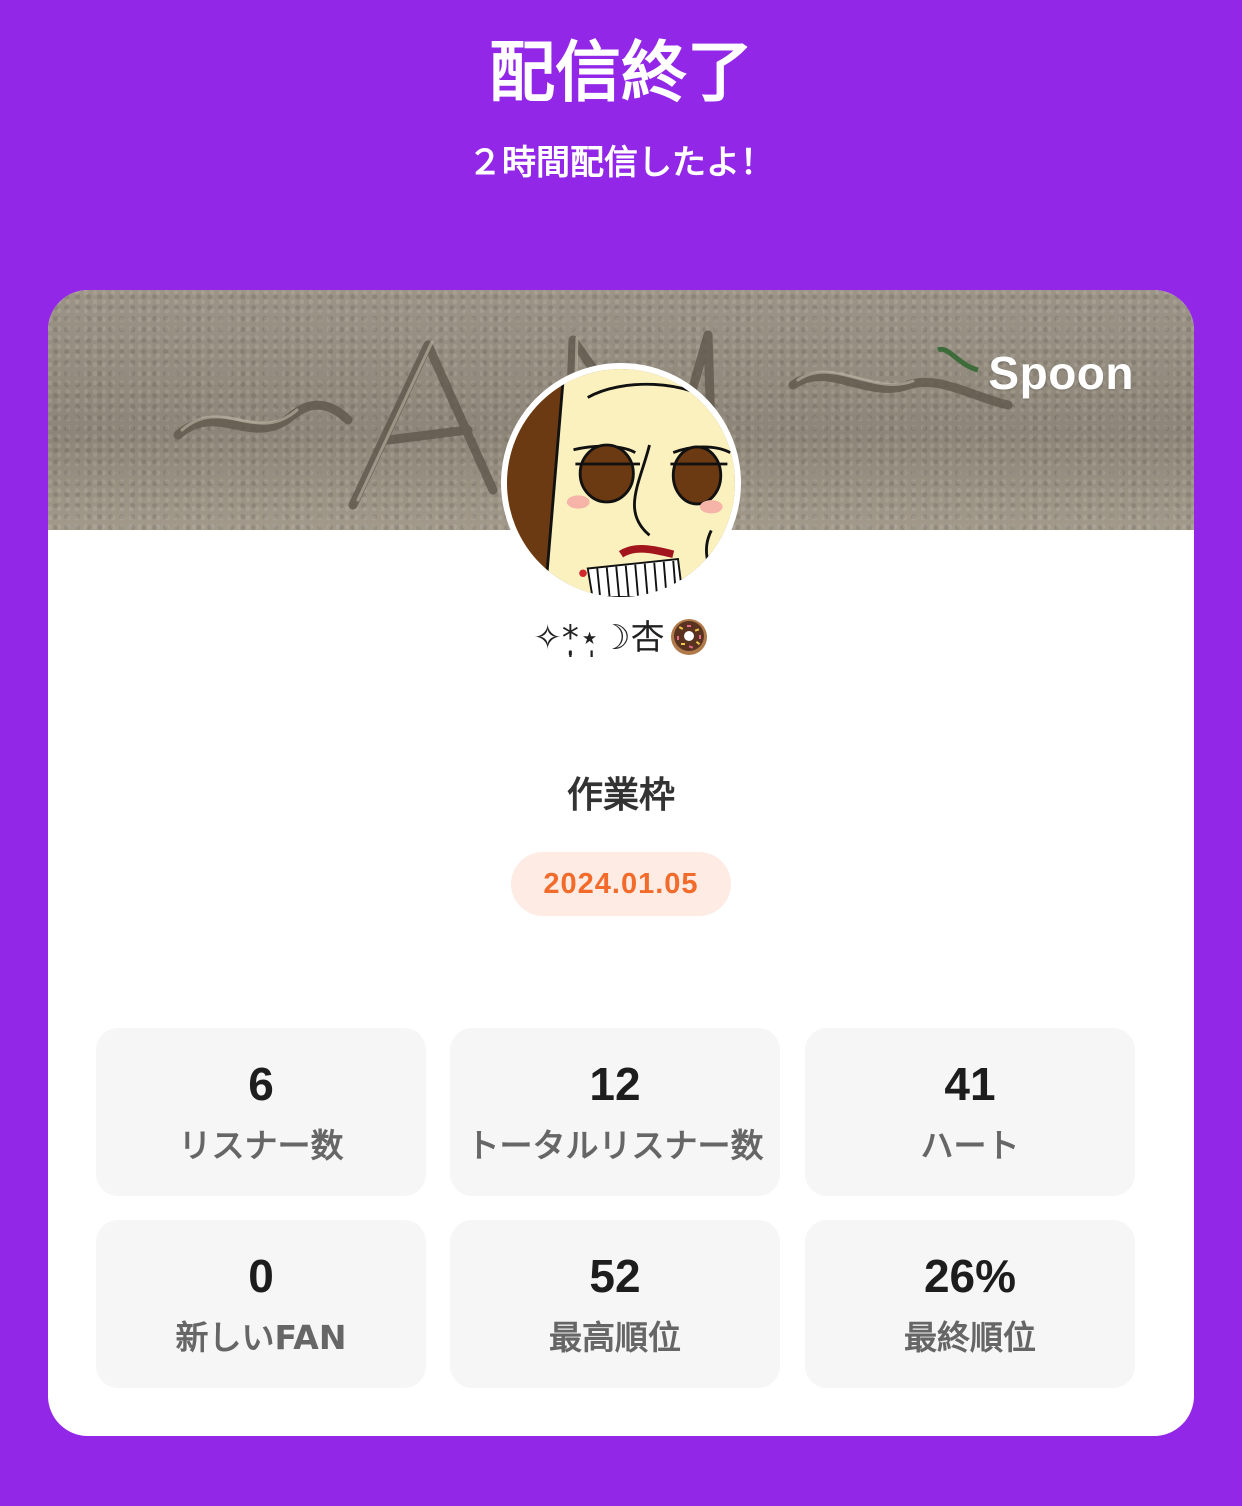 The height and width of the screenshot is (1506, 1242). I want to click on stat-value: 6, so click(261, 1084).